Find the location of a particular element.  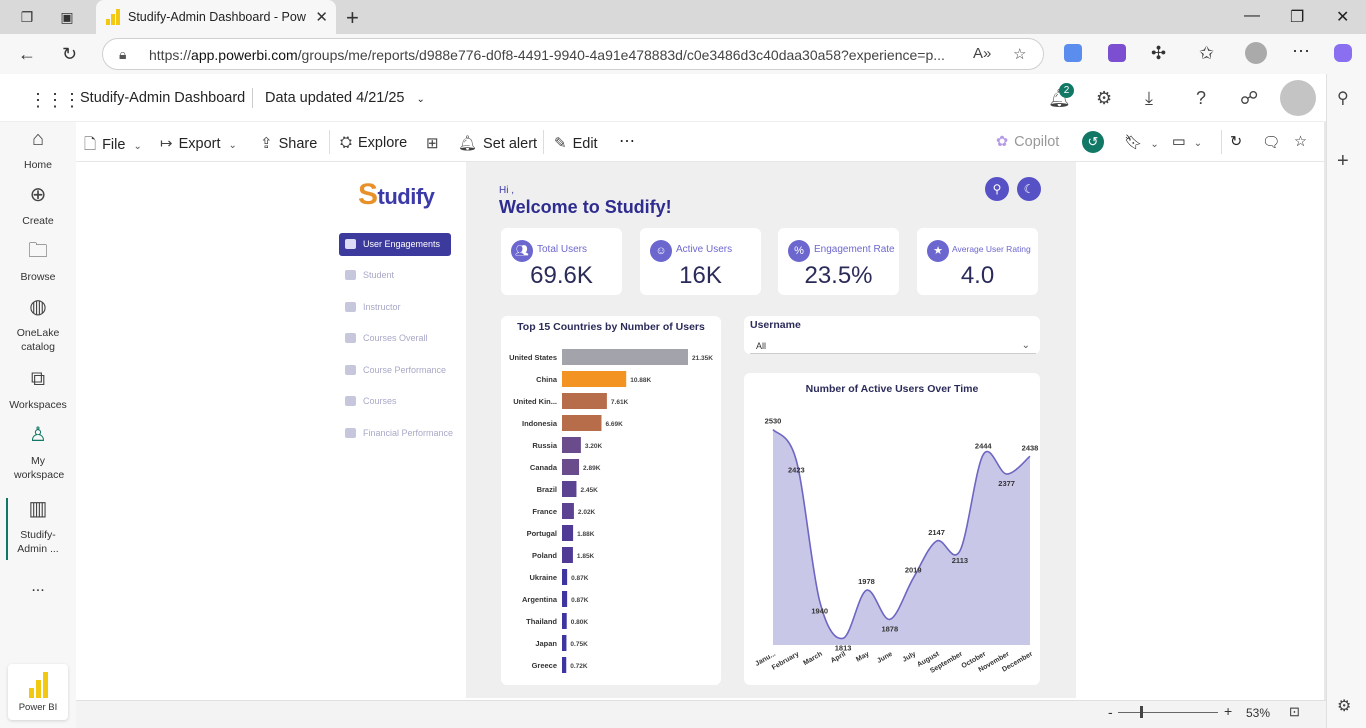

subscribe-button: ⊞ is located at coordinates (435, 143).